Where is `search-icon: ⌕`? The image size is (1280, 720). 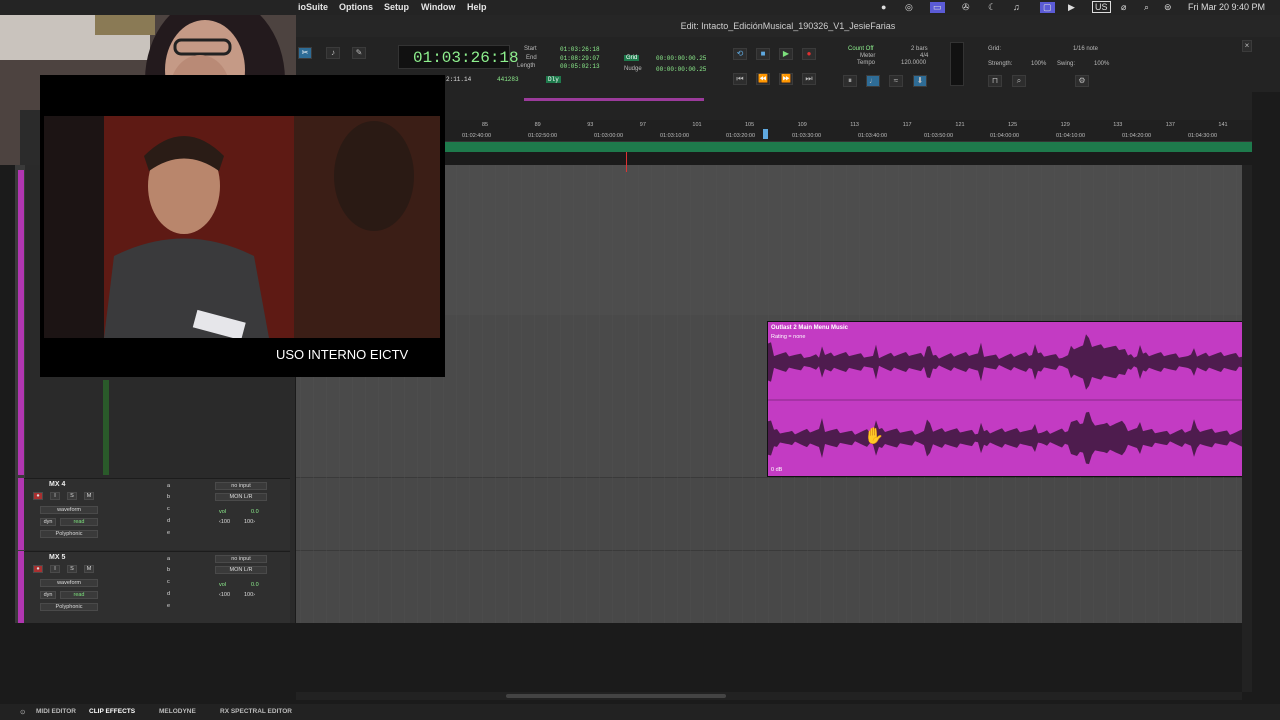
search-icon: ⌕ is located at coordinates (1146, 7).